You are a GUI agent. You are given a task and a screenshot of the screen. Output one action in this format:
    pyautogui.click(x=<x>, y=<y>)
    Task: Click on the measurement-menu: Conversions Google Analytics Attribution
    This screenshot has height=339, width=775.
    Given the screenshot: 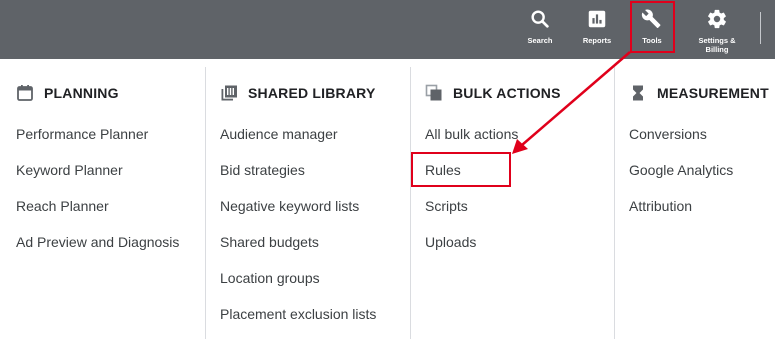 What is the action you would take?
    pyautogui.click(x=681, y=179)
    